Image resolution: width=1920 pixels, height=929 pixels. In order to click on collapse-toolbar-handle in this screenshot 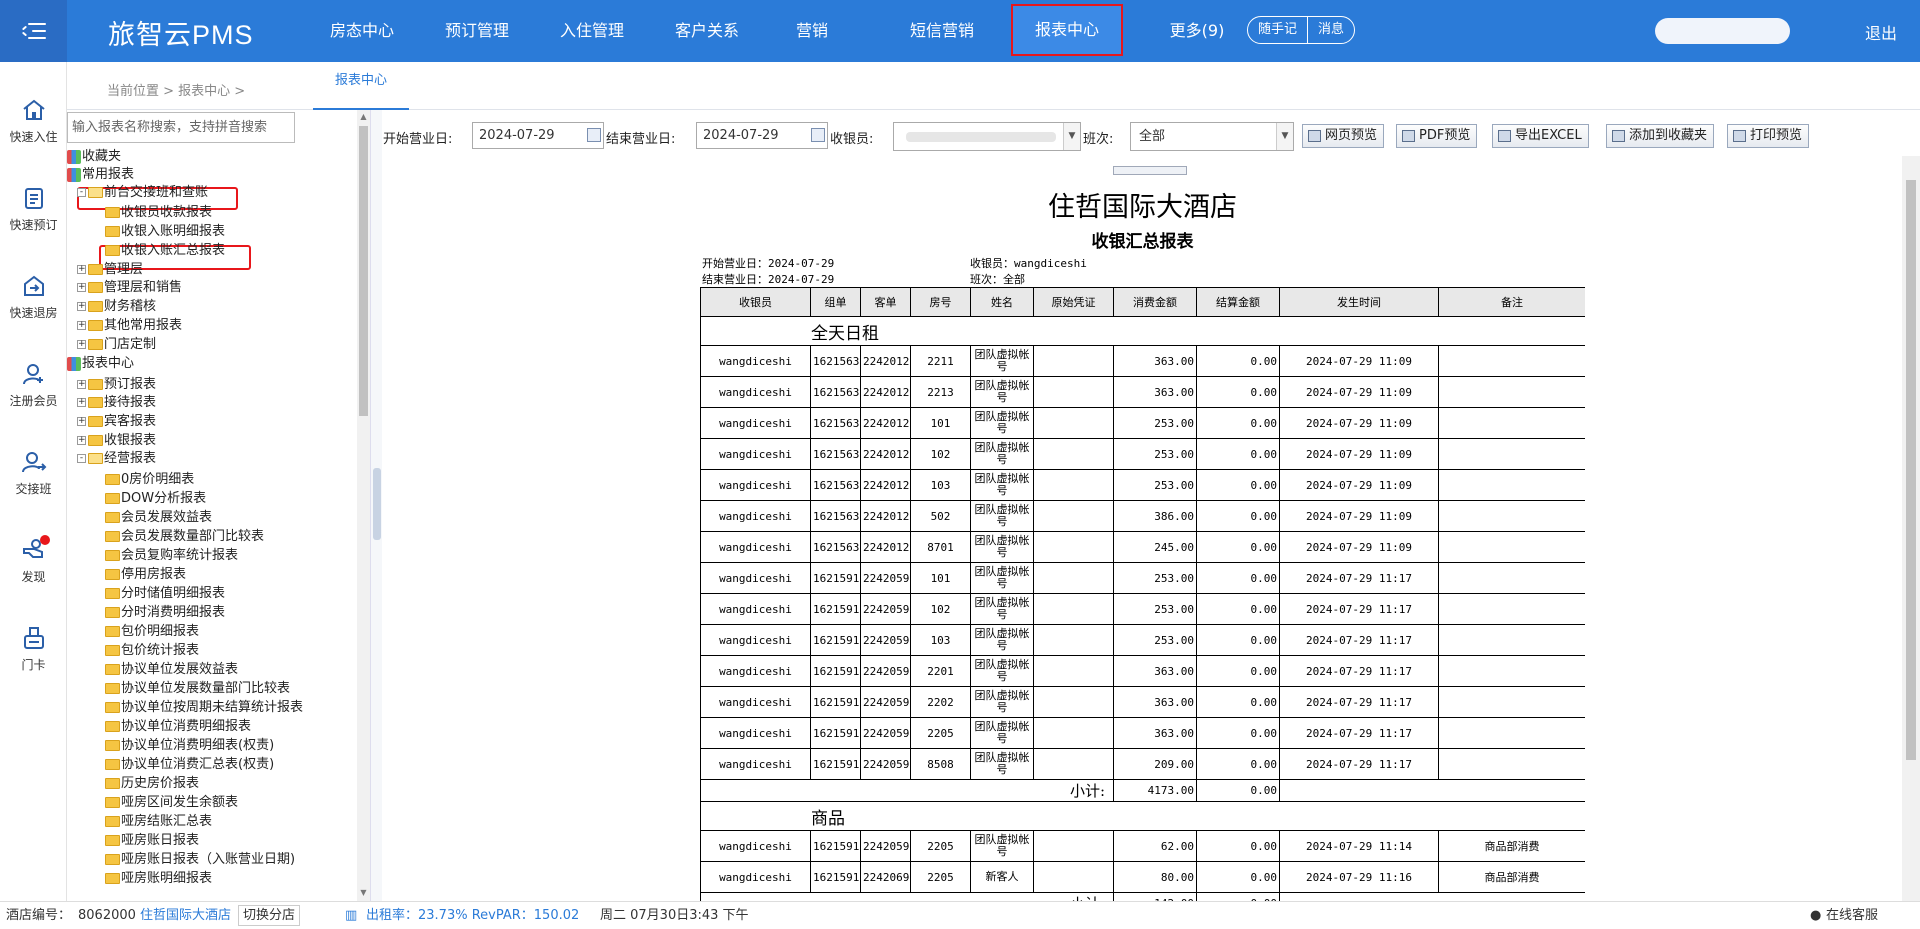, I will do `click(1150, 170)`.